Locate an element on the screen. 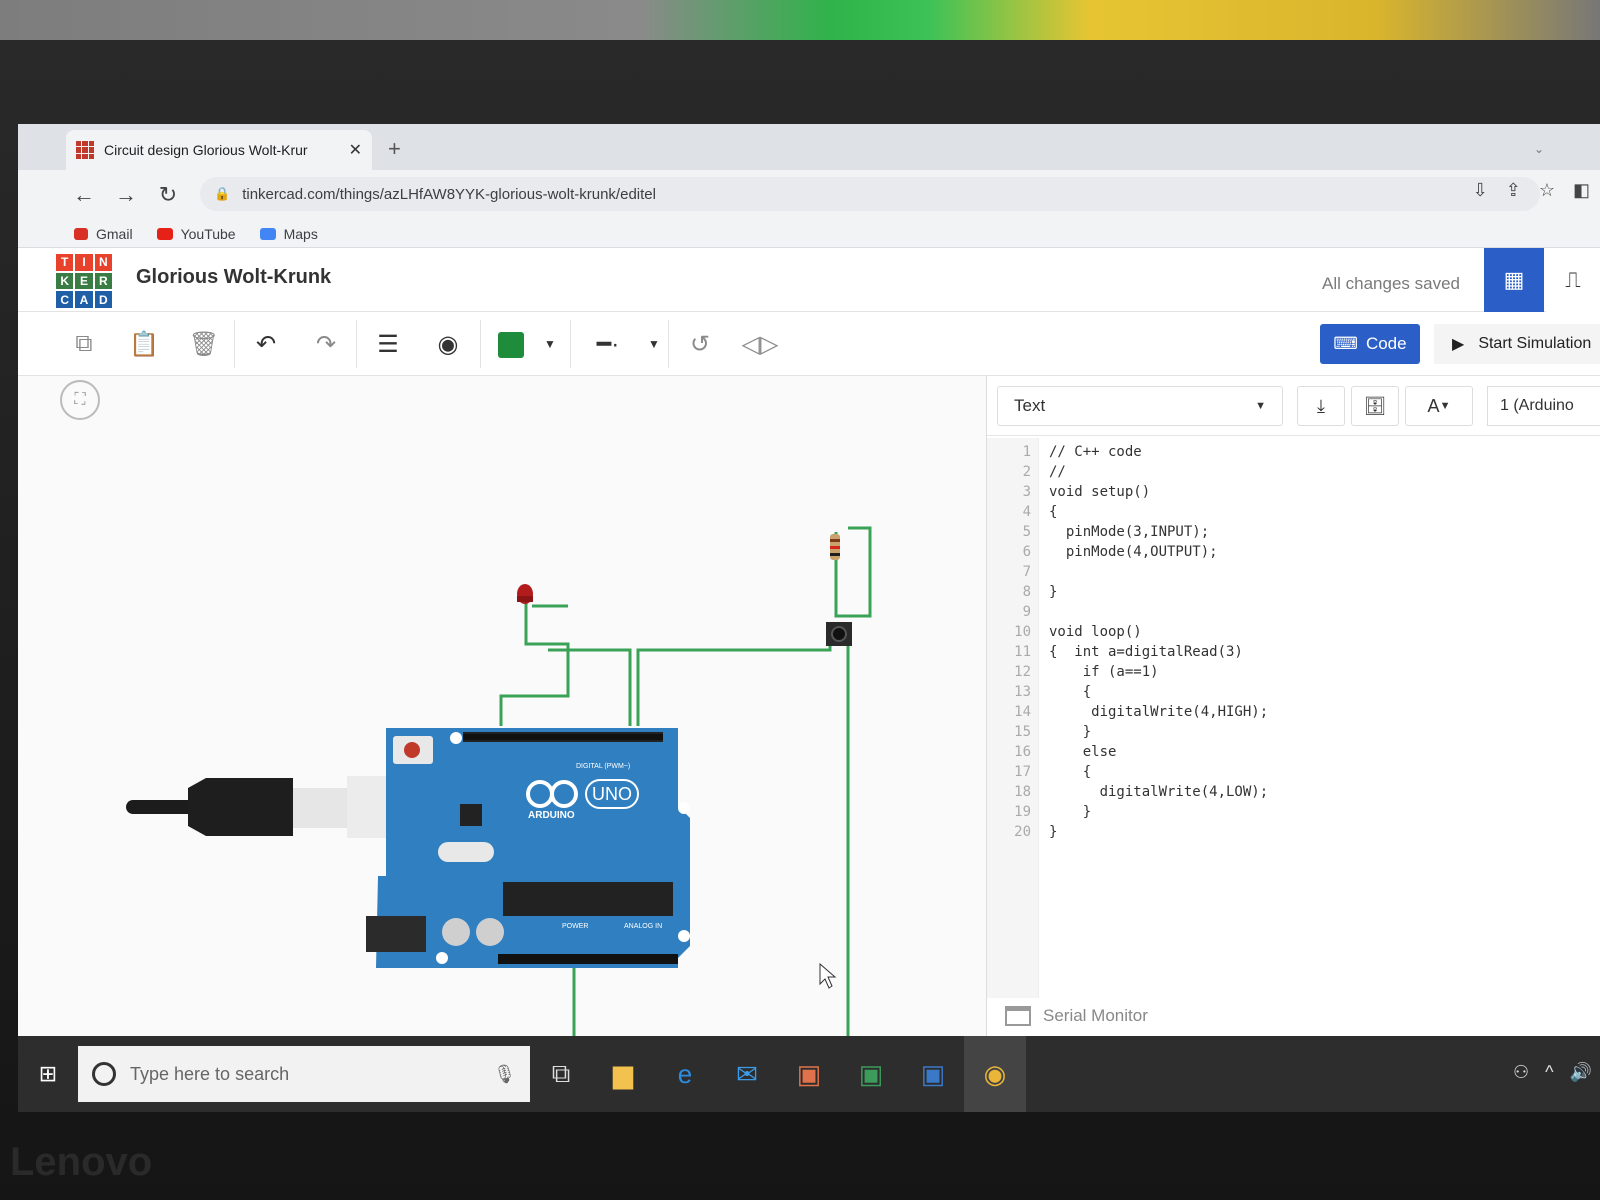 The height and width of the screenshot is (1200, 1600). code-line: 14 digitalWrite(4,HIGH); is located at coordinates (1293, 714).